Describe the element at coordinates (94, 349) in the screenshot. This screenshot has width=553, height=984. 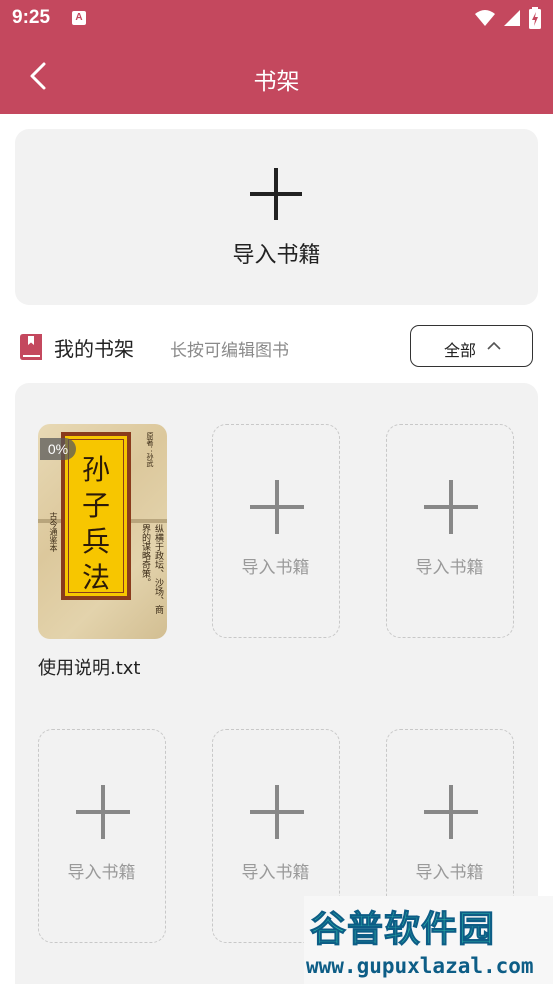
I see `my-shelf-title: 我的书架` at that location.